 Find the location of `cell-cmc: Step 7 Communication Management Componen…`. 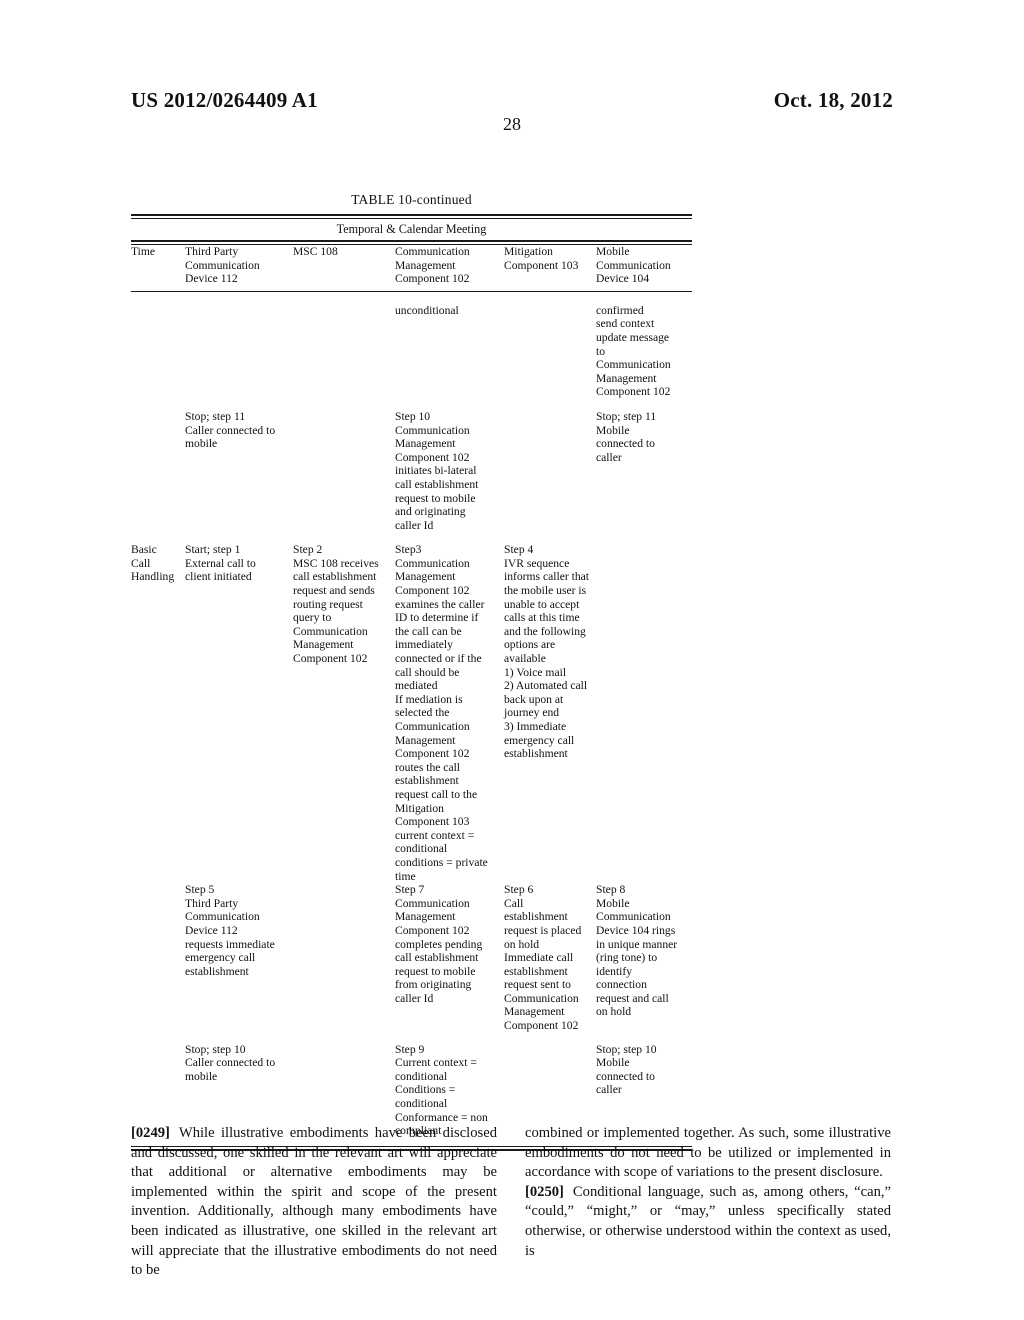

cell-cmc: Step 7 Communication Management Componen… is located at coordinates (439, 944).